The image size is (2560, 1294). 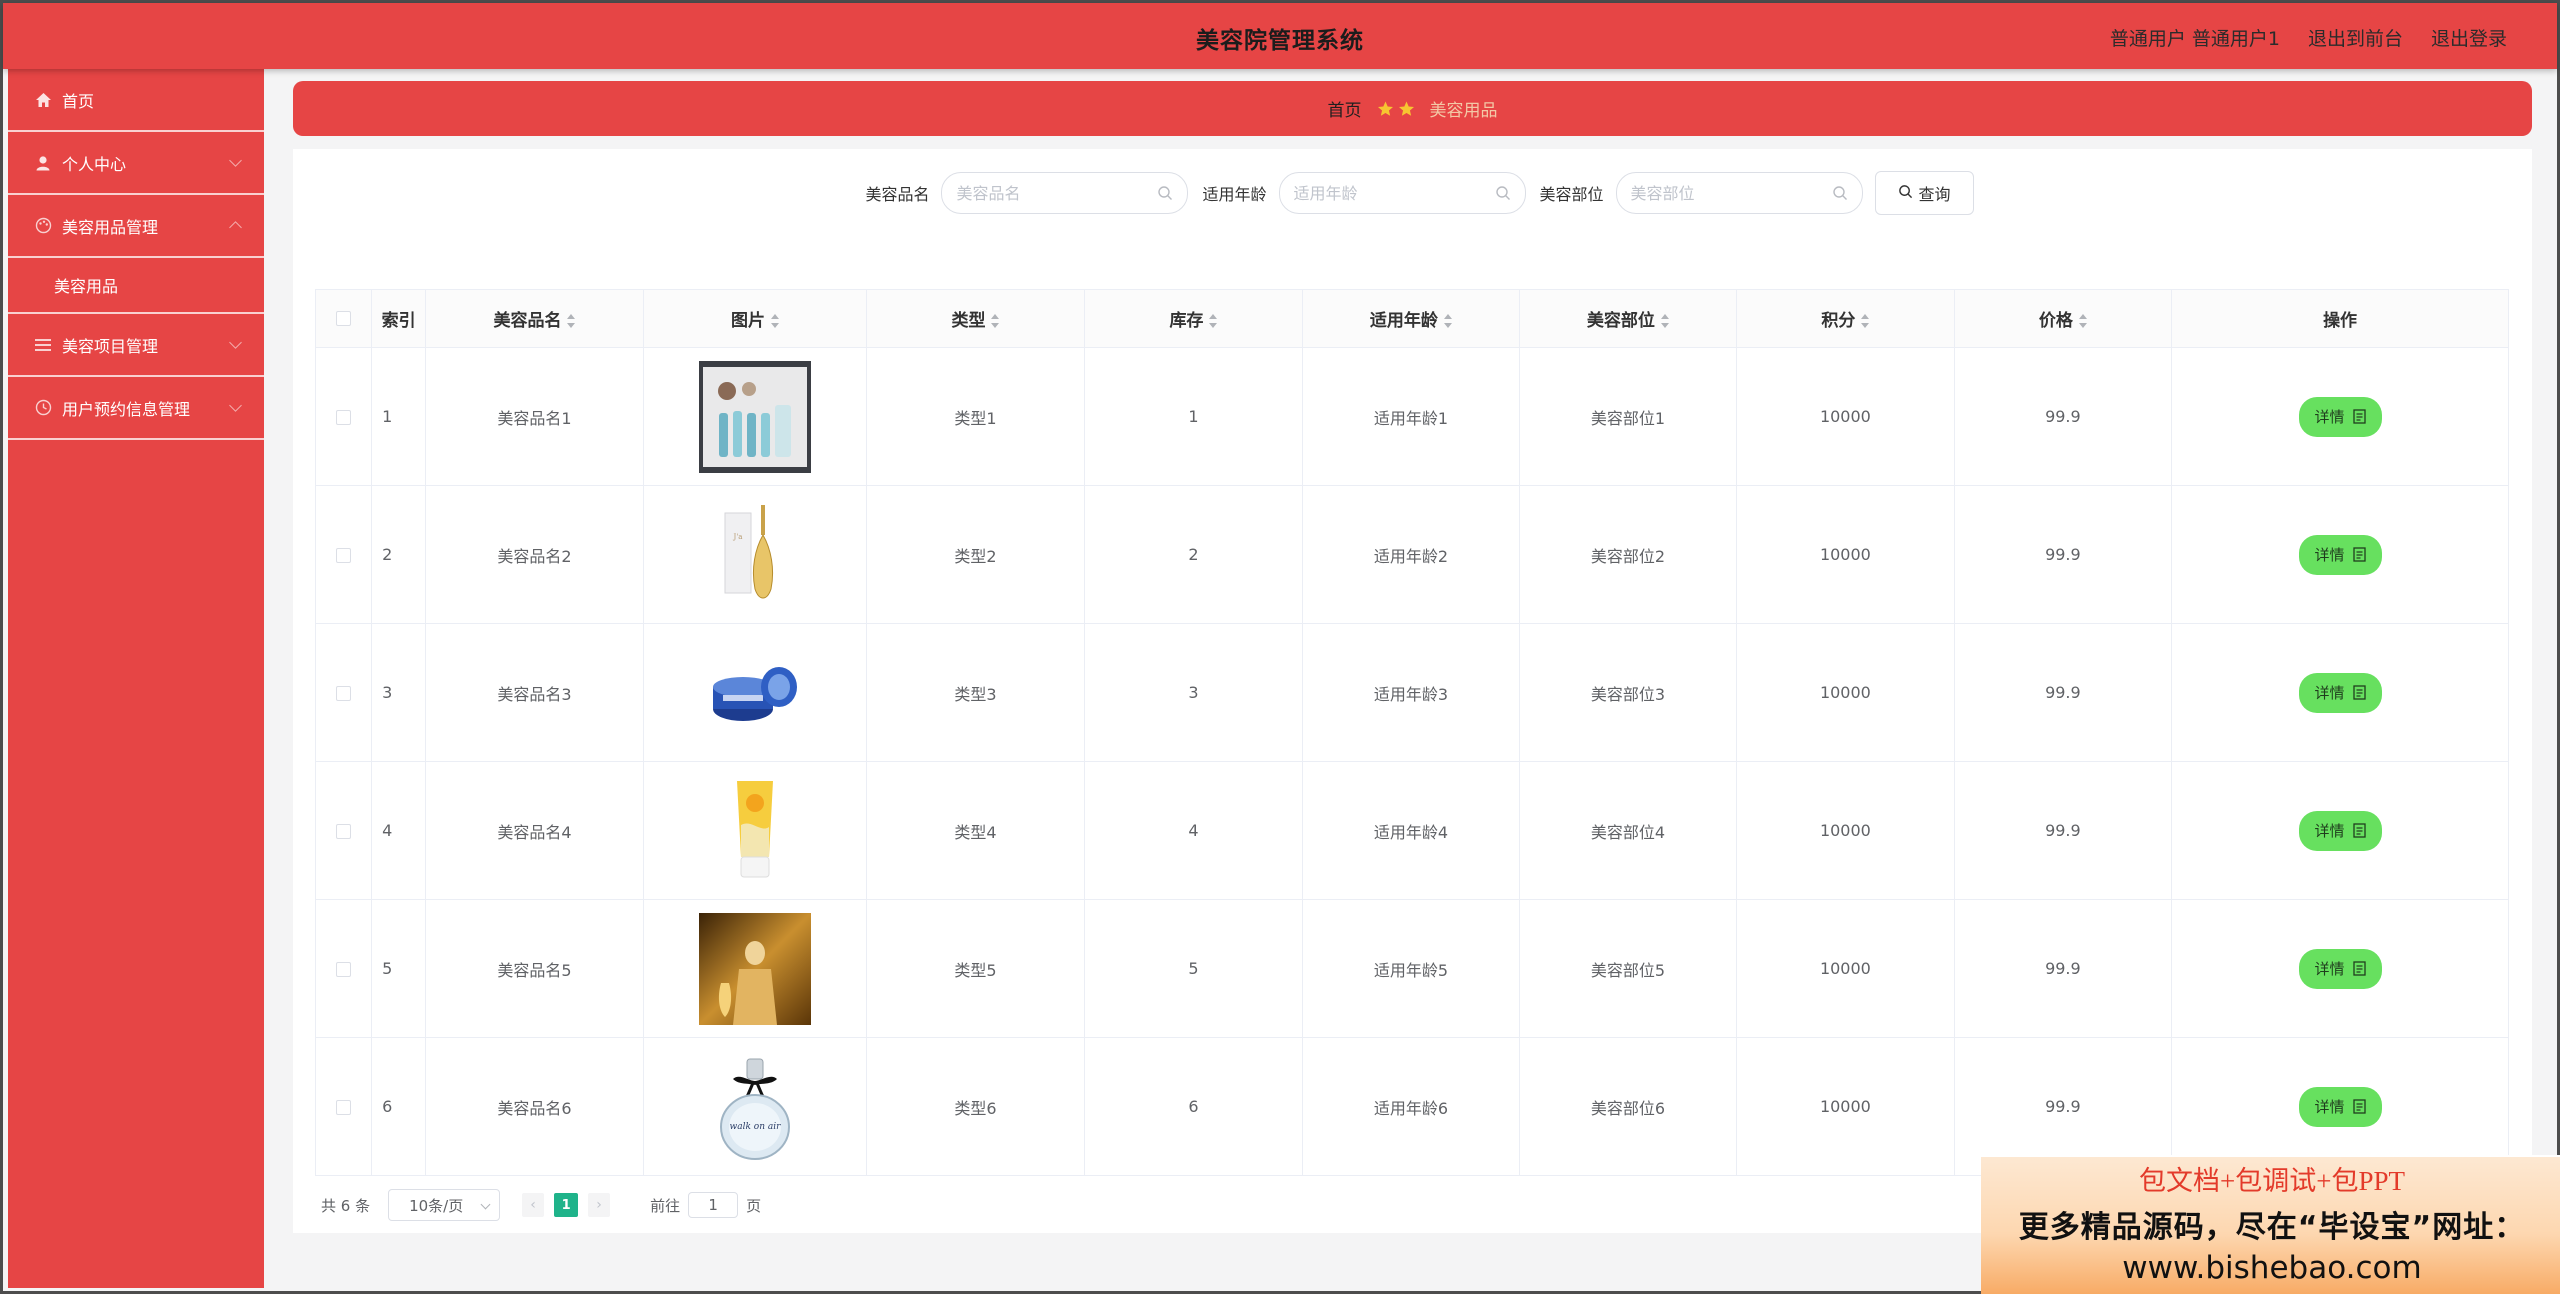 I want to click on age-cell: 适用年龄1, so click(x=1411, y=416).